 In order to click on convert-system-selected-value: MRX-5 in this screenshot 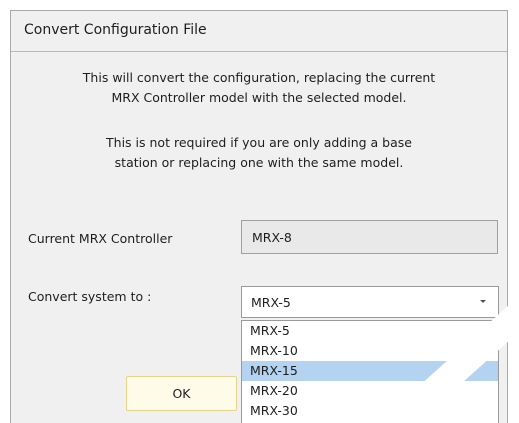, I will do `click(271, 302)`.